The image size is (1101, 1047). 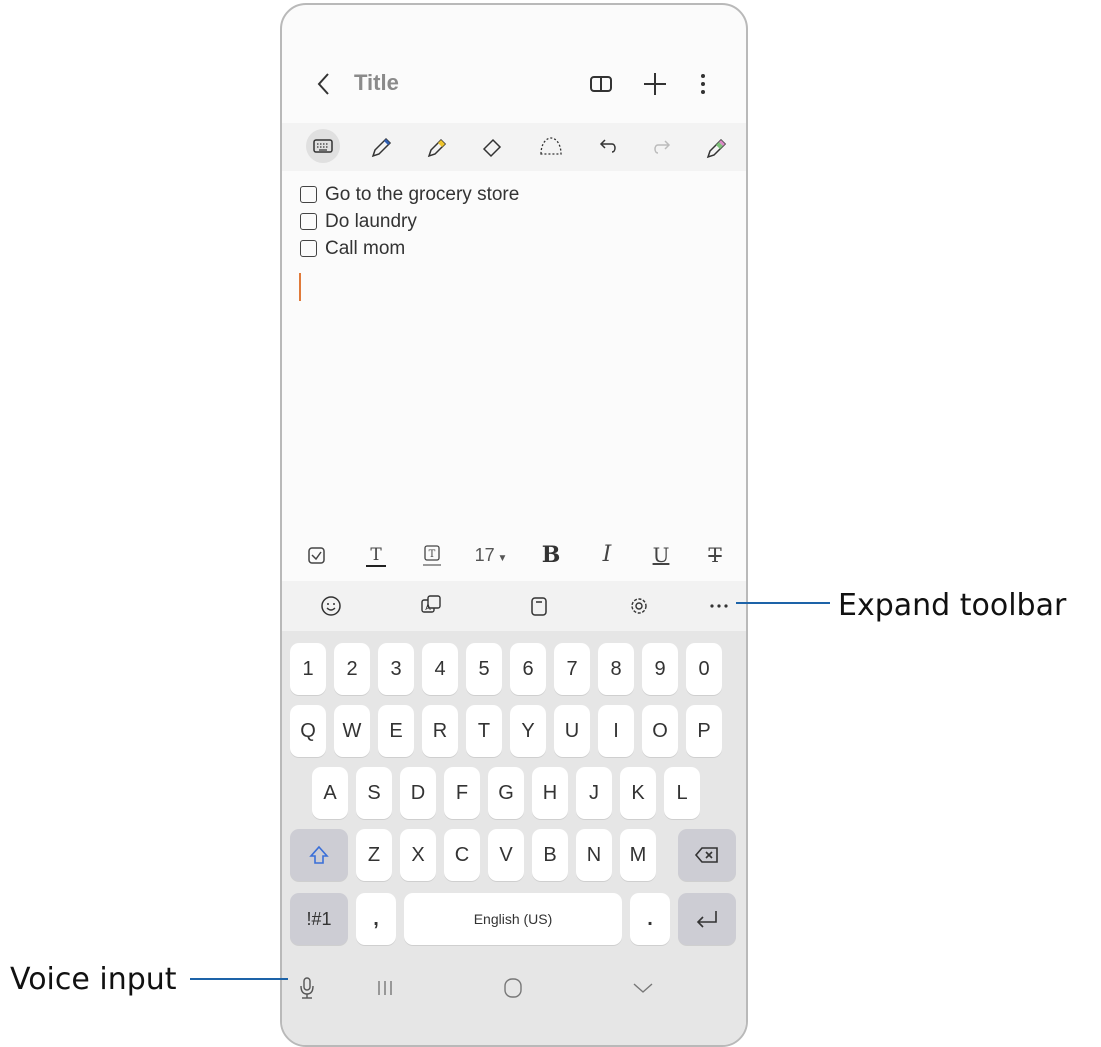 I want to click on checkbox-format-icon, so click(x=317, y=555).